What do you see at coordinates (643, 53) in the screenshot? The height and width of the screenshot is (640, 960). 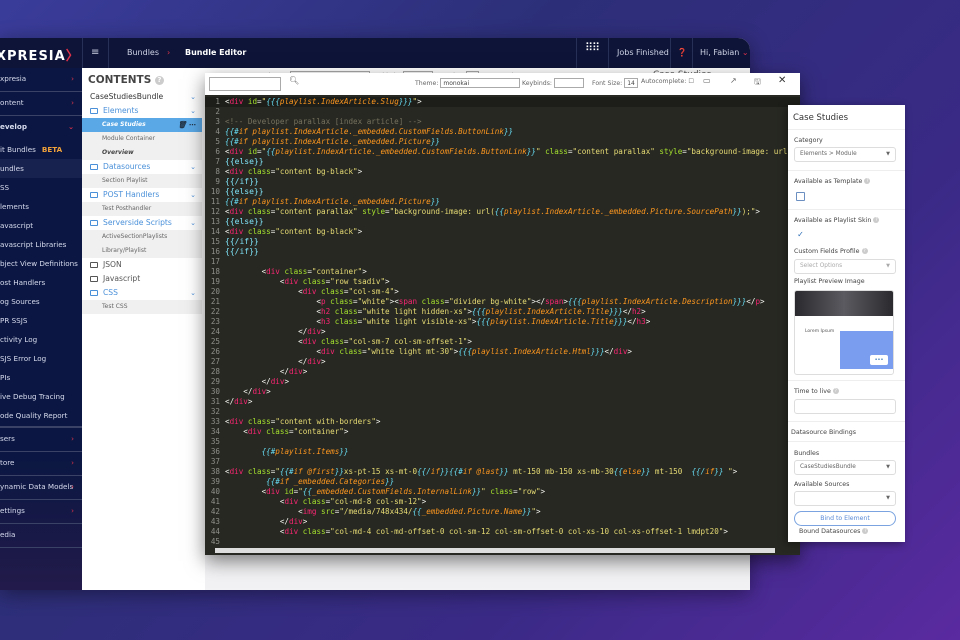 I see `jobs-finished-button: Jobs Finished` at bounding box center [643, 53].